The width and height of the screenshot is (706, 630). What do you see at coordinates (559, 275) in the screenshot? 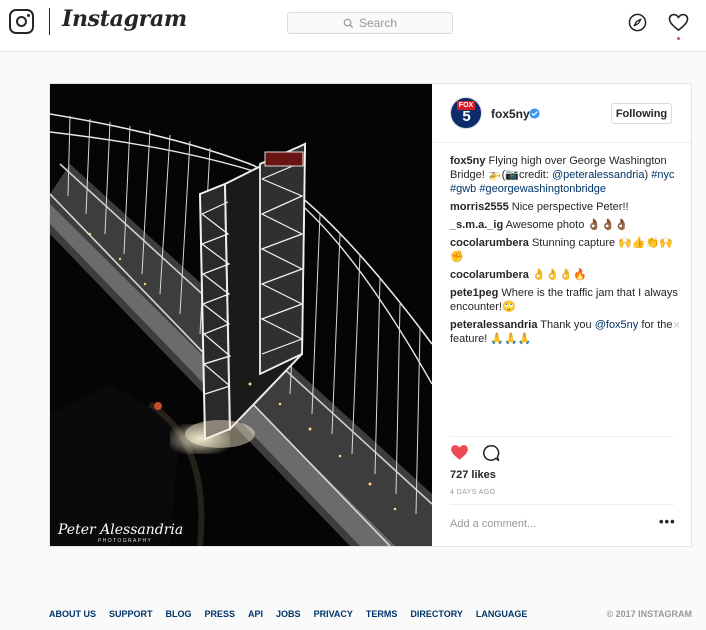
I see `comment-text: 👌👌👌🔥` at bounding box center [559, 275].